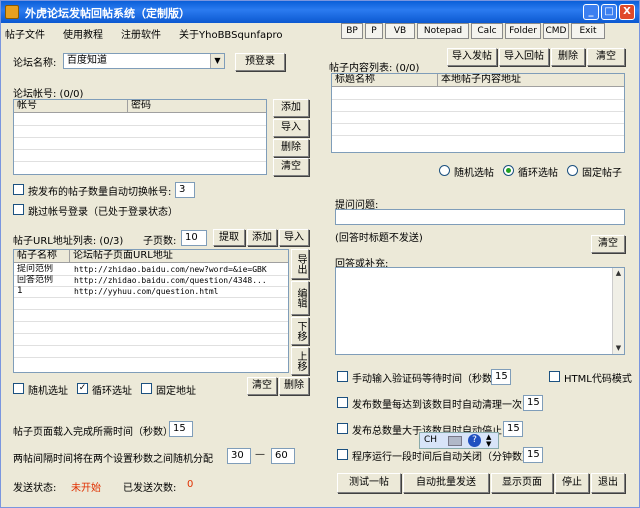 This screenshot has width=640, height=508. Describe the element at coordinates (144, 61) in the screenshot. I see `forum-select: 百度知道 ▼` at that location.